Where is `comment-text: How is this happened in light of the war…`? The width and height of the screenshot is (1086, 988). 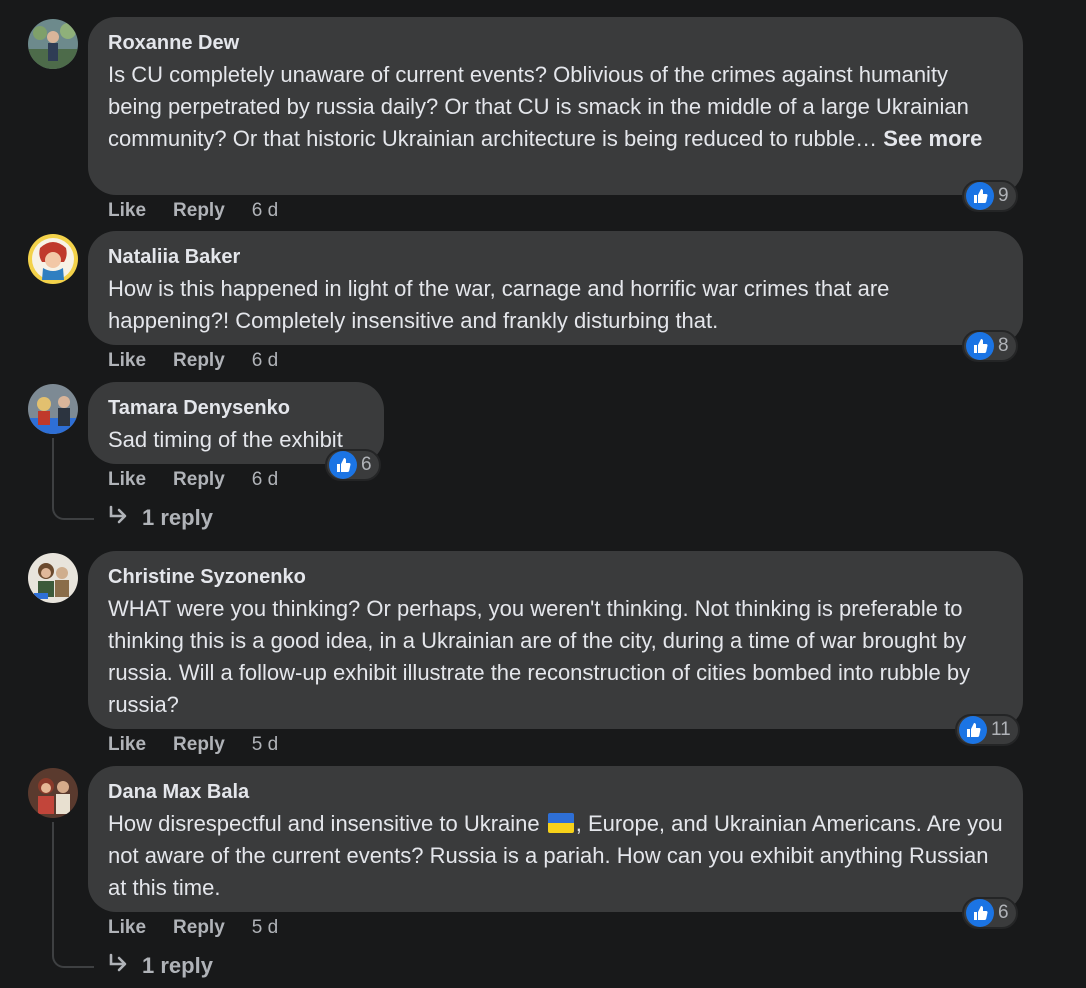 comment-text: How is this happened in light of the war… is located at coordinates (502, 304).